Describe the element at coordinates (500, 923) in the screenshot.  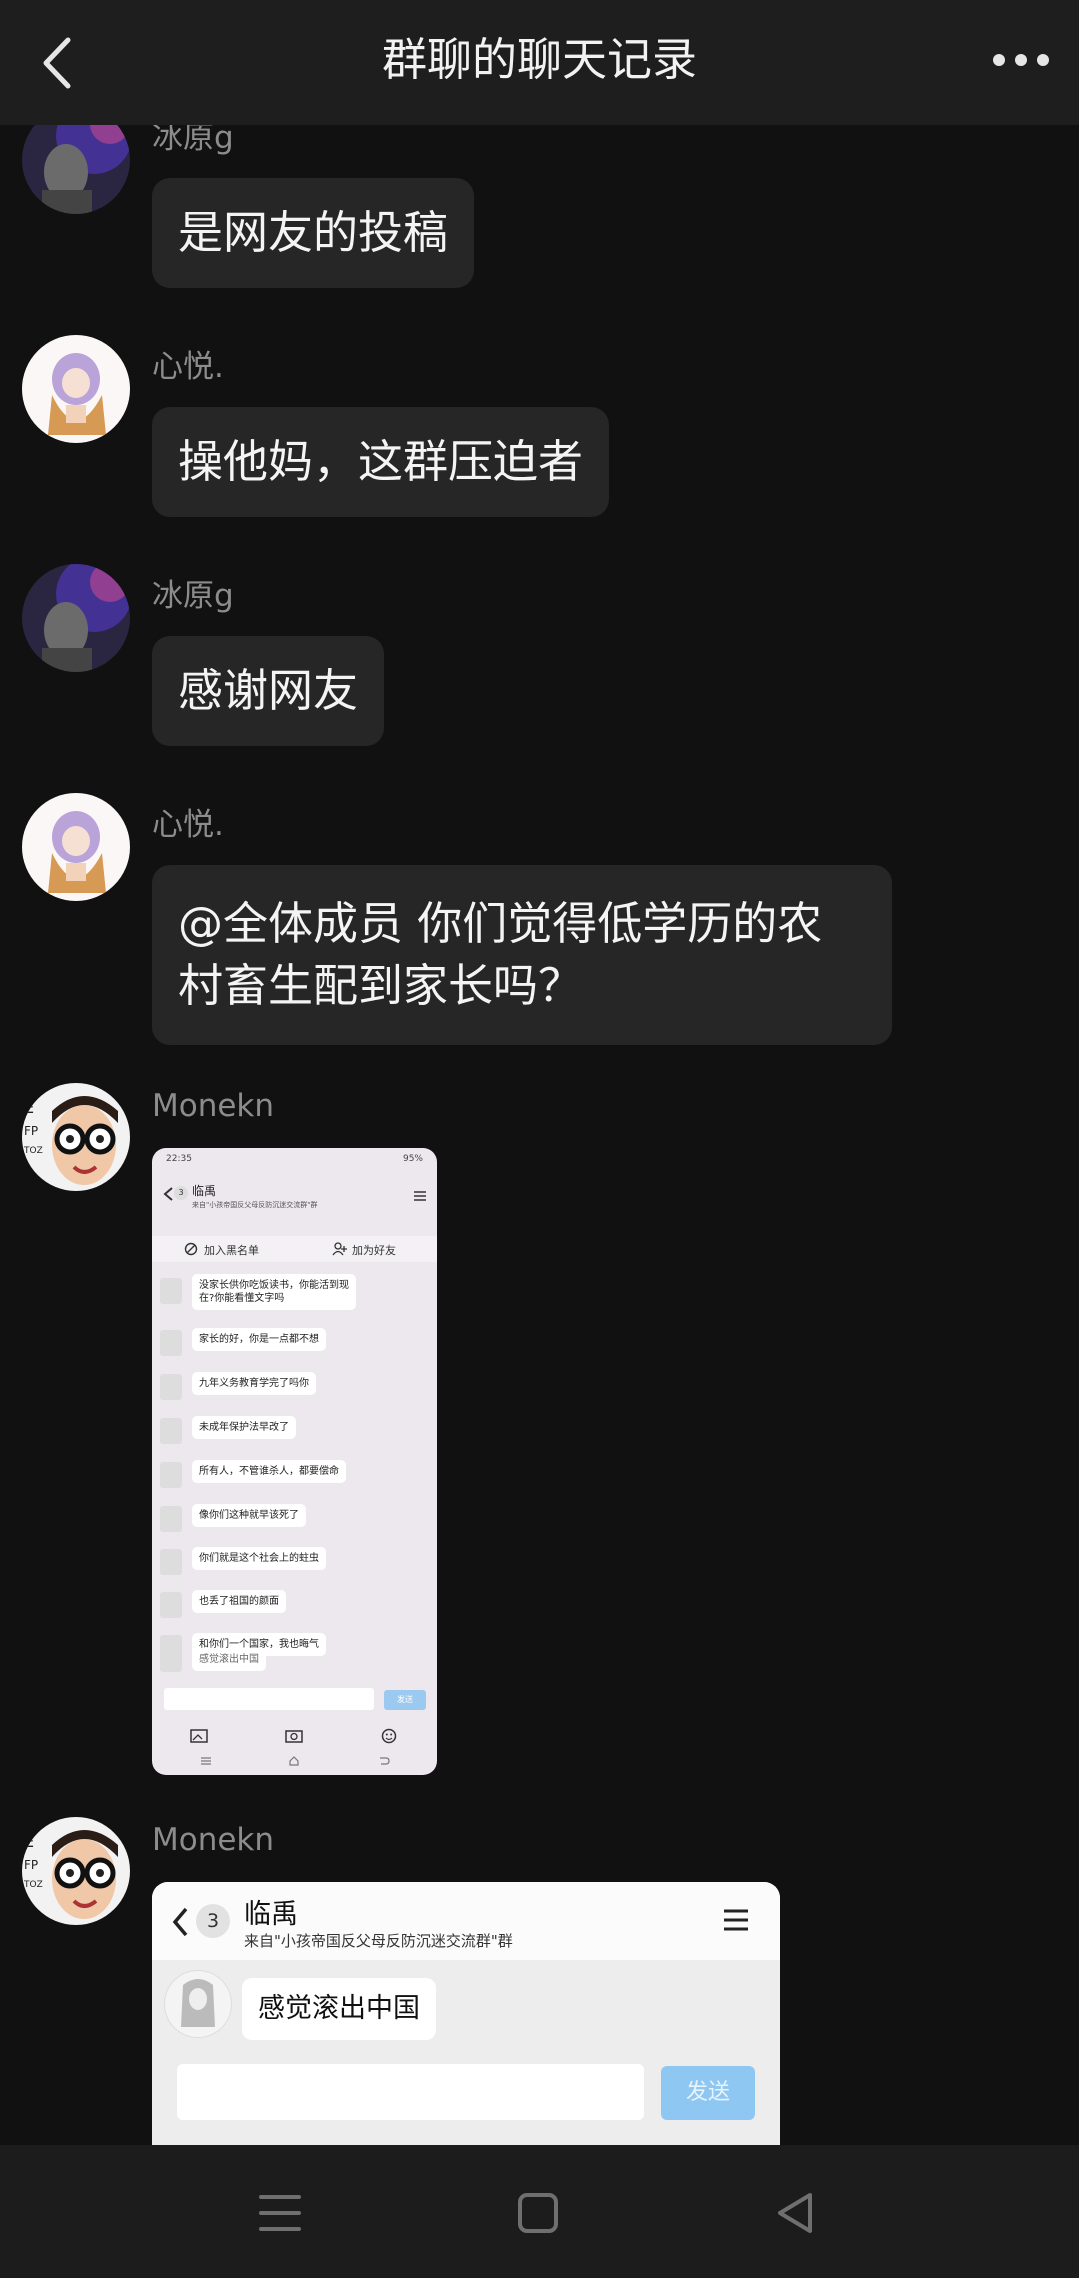
I see `message-line: @全体成员 你们觉得低学历的农` at that location.